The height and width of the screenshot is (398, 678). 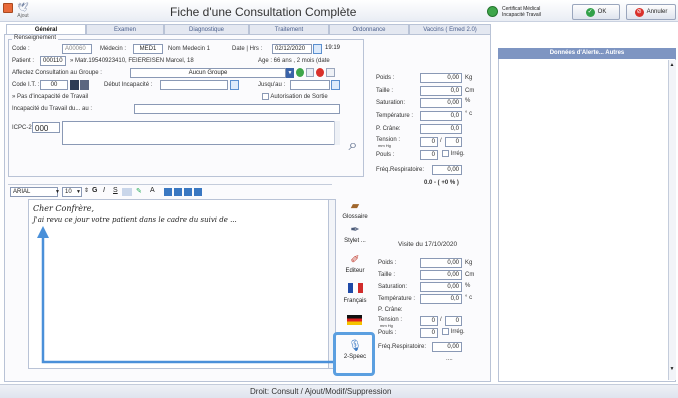 I want to click on certificate-icon, so click(x=492, y=11).